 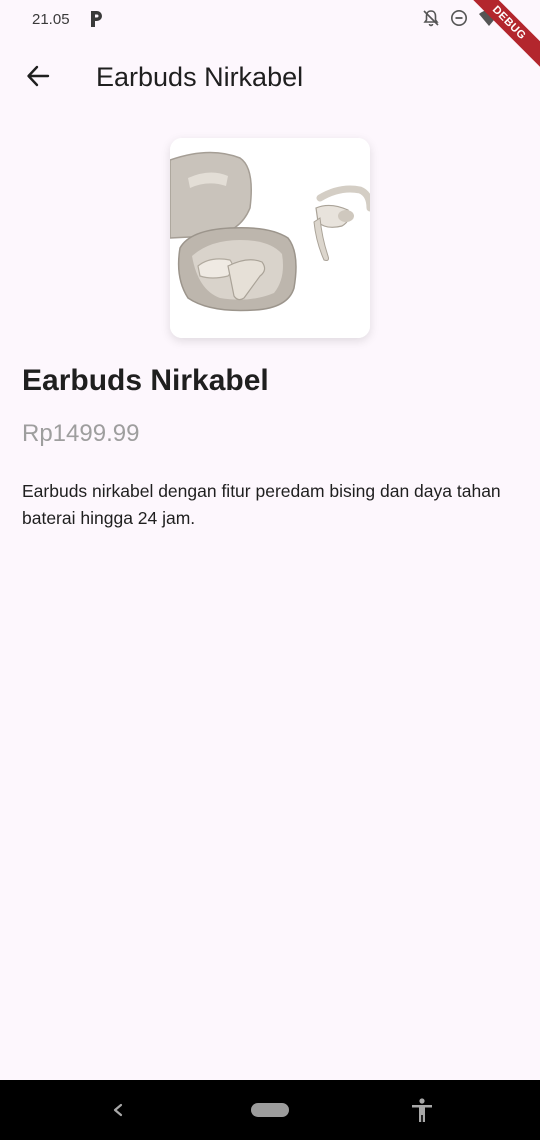 I want to click on product-image-card, so click(x=270, y=238).